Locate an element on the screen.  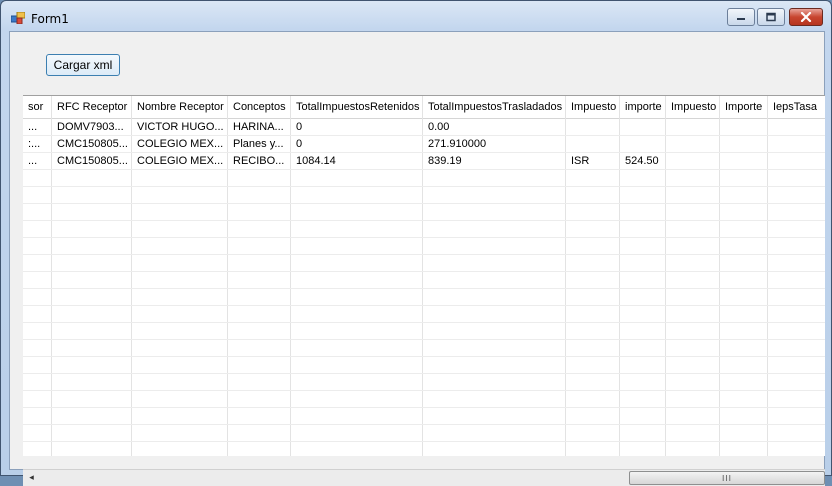
table-cell: 0.00 is located at coordinates (494, 127).